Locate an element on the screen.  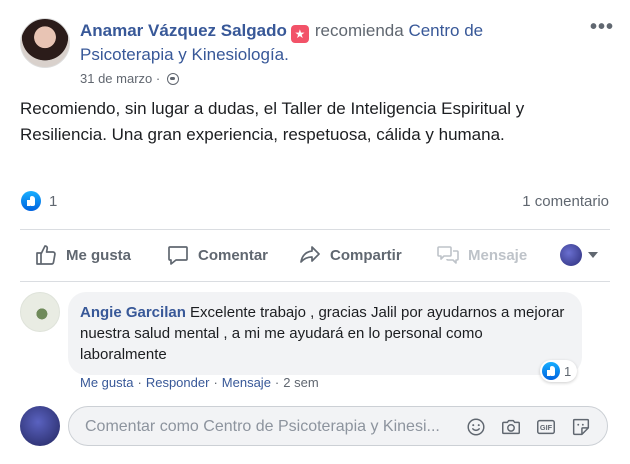
share-label: Compartir is located at coordinates (366, 255).